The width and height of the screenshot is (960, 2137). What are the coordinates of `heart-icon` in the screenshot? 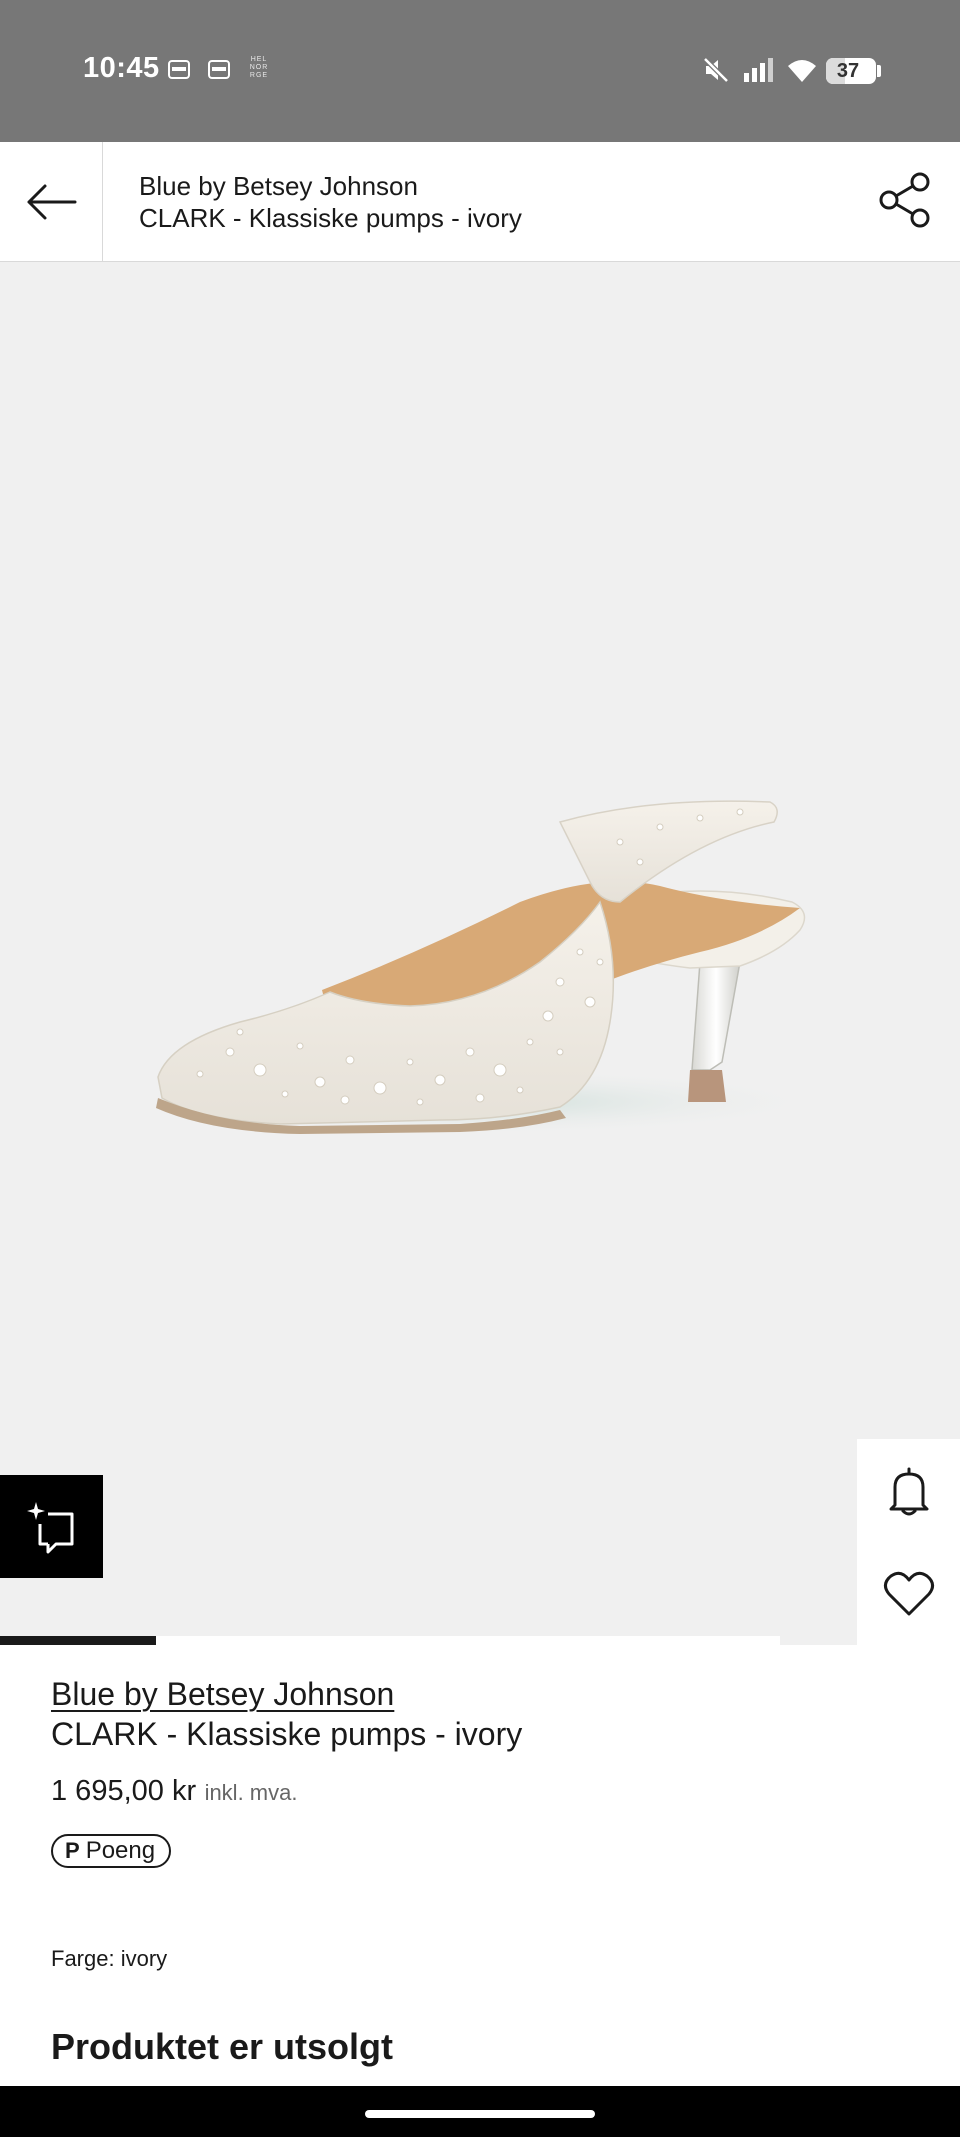 It's located at (908, 1593).